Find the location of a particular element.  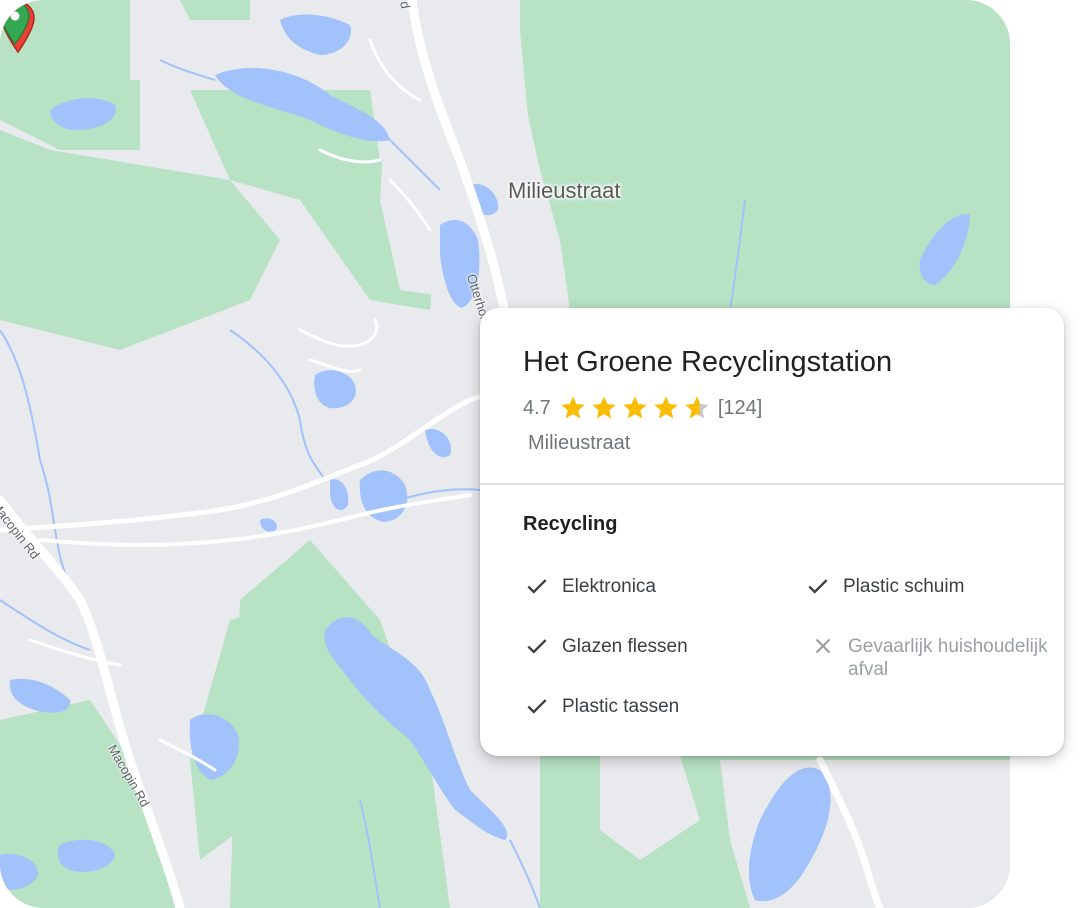

star-rating is located at coordinates (636, 408).